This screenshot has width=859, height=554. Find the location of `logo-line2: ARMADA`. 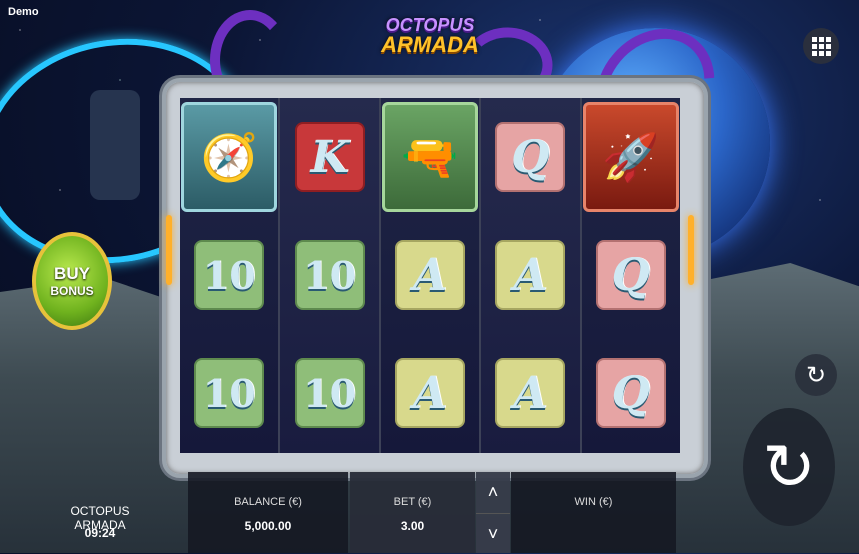

logo-line2: ARMADA is located at coordinates (430, 44).